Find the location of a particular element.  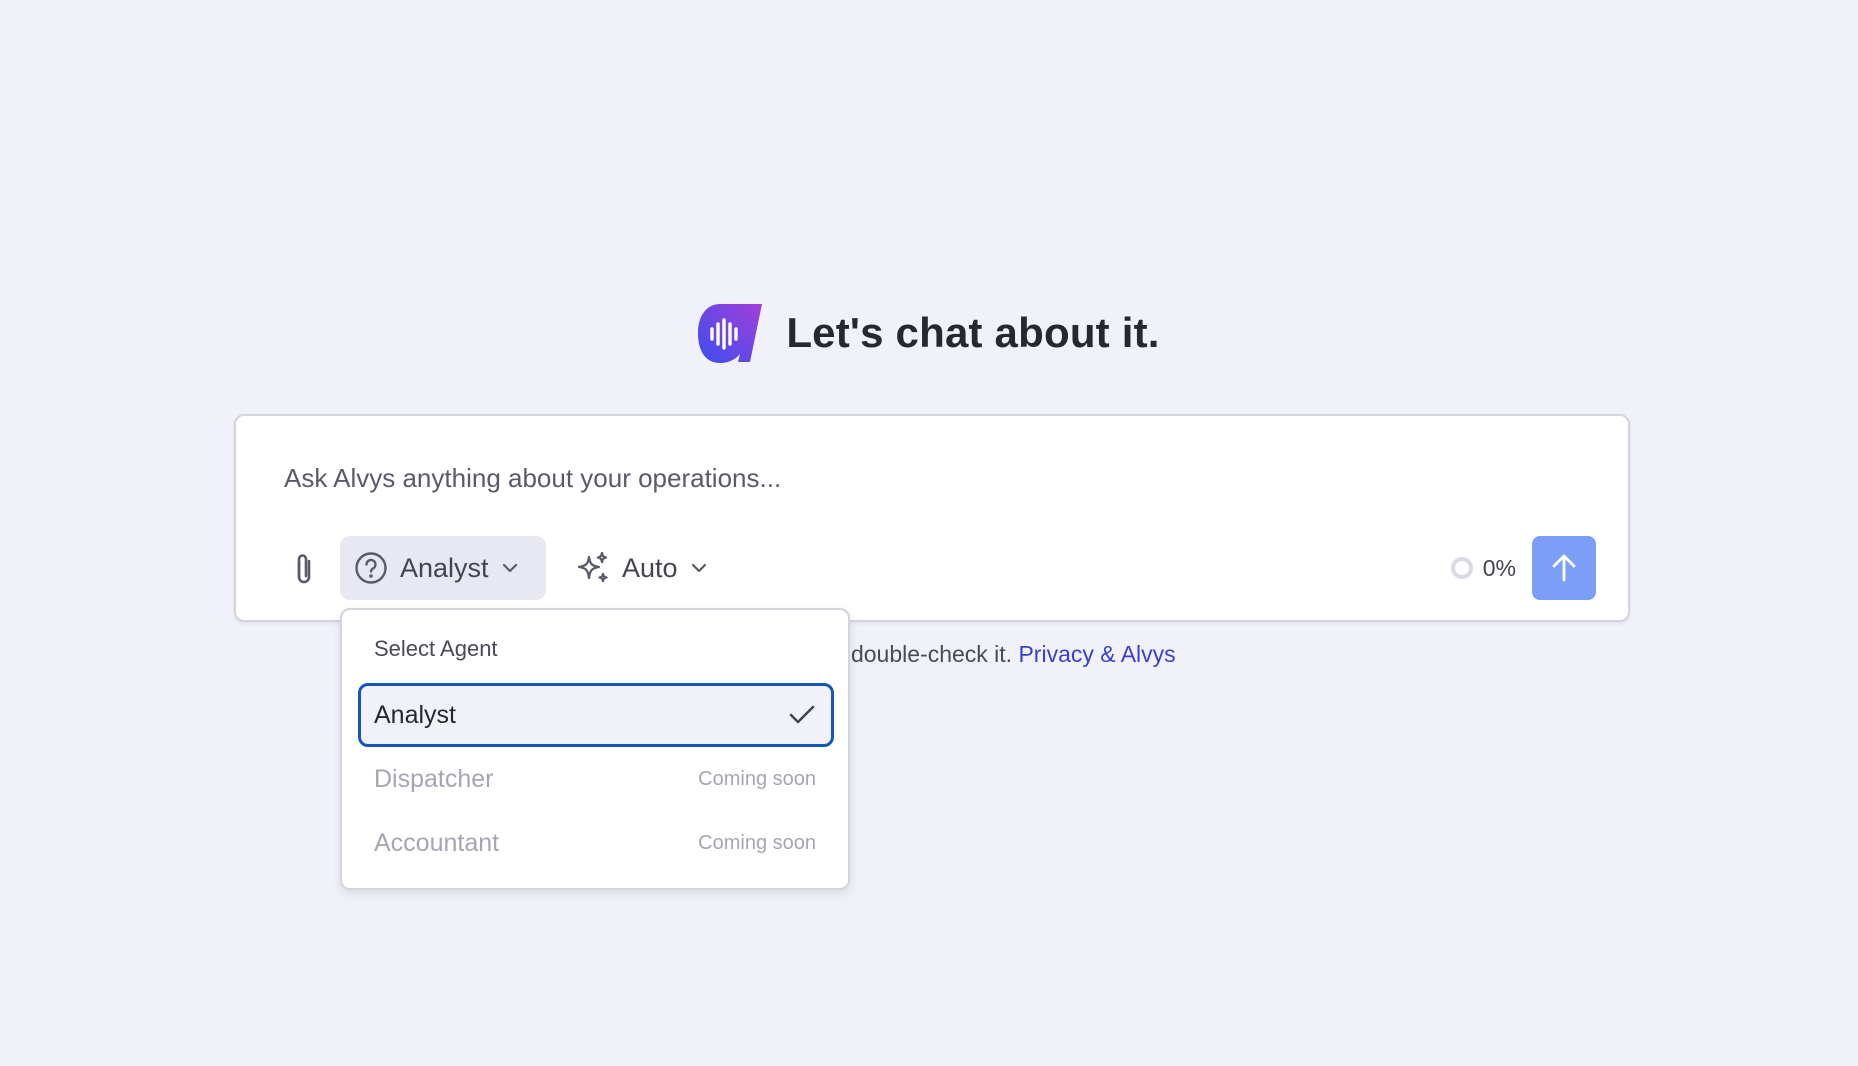

agent-option-label: Dispatcher is located at coordinates (434, 778).